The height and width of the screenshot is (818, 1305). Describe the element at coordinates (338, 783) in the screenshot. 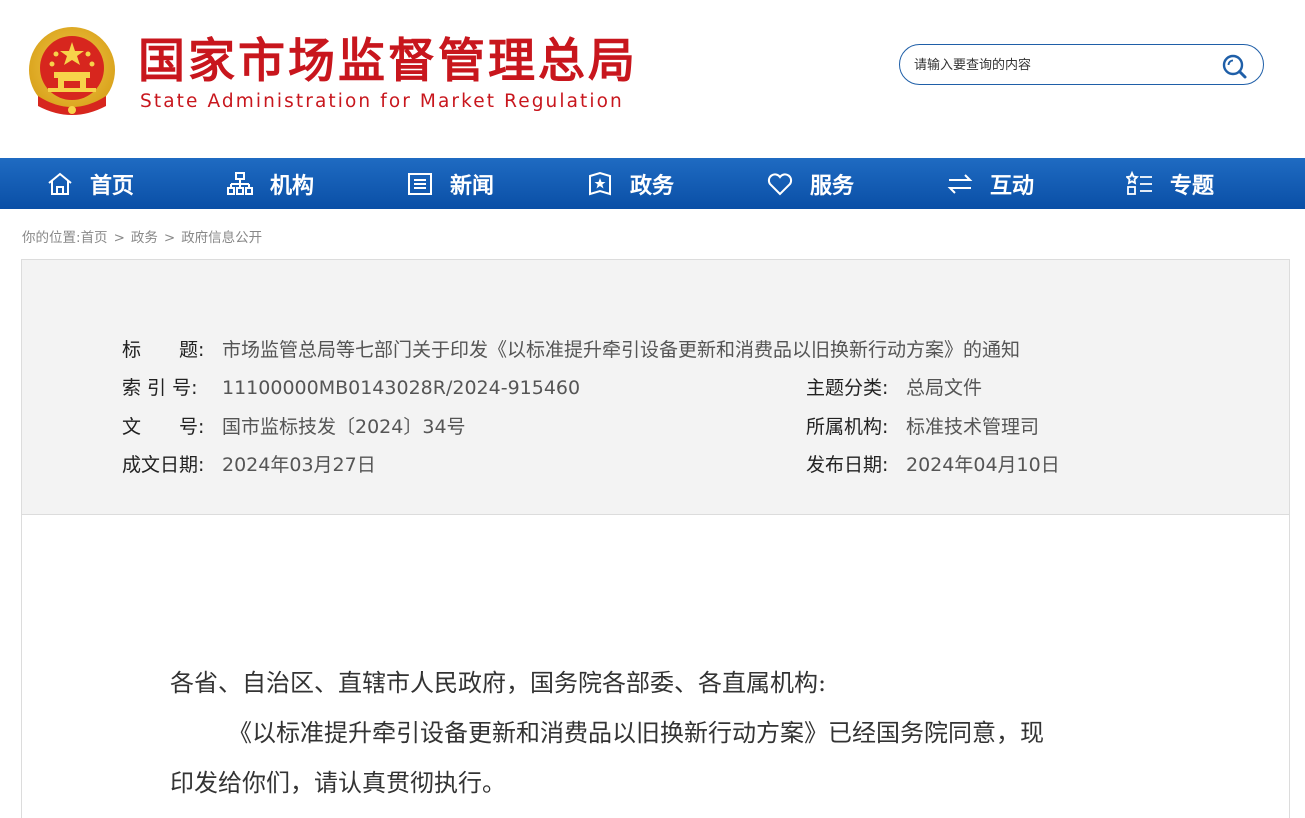

I see `document-paragraph-line: 印发给你们，请认真贯彻执行。` at that location.